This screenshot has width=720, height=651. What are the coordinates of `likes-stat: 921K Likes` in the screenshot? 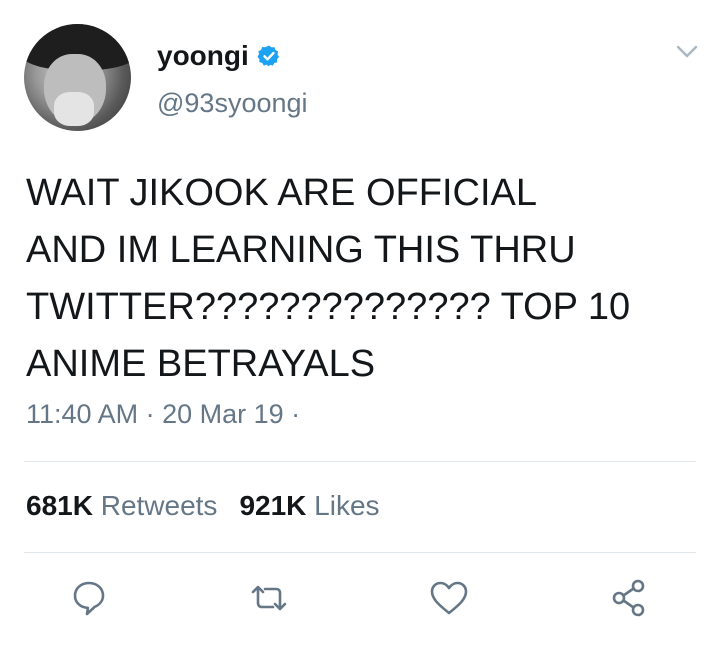 It's located at (309, 506).